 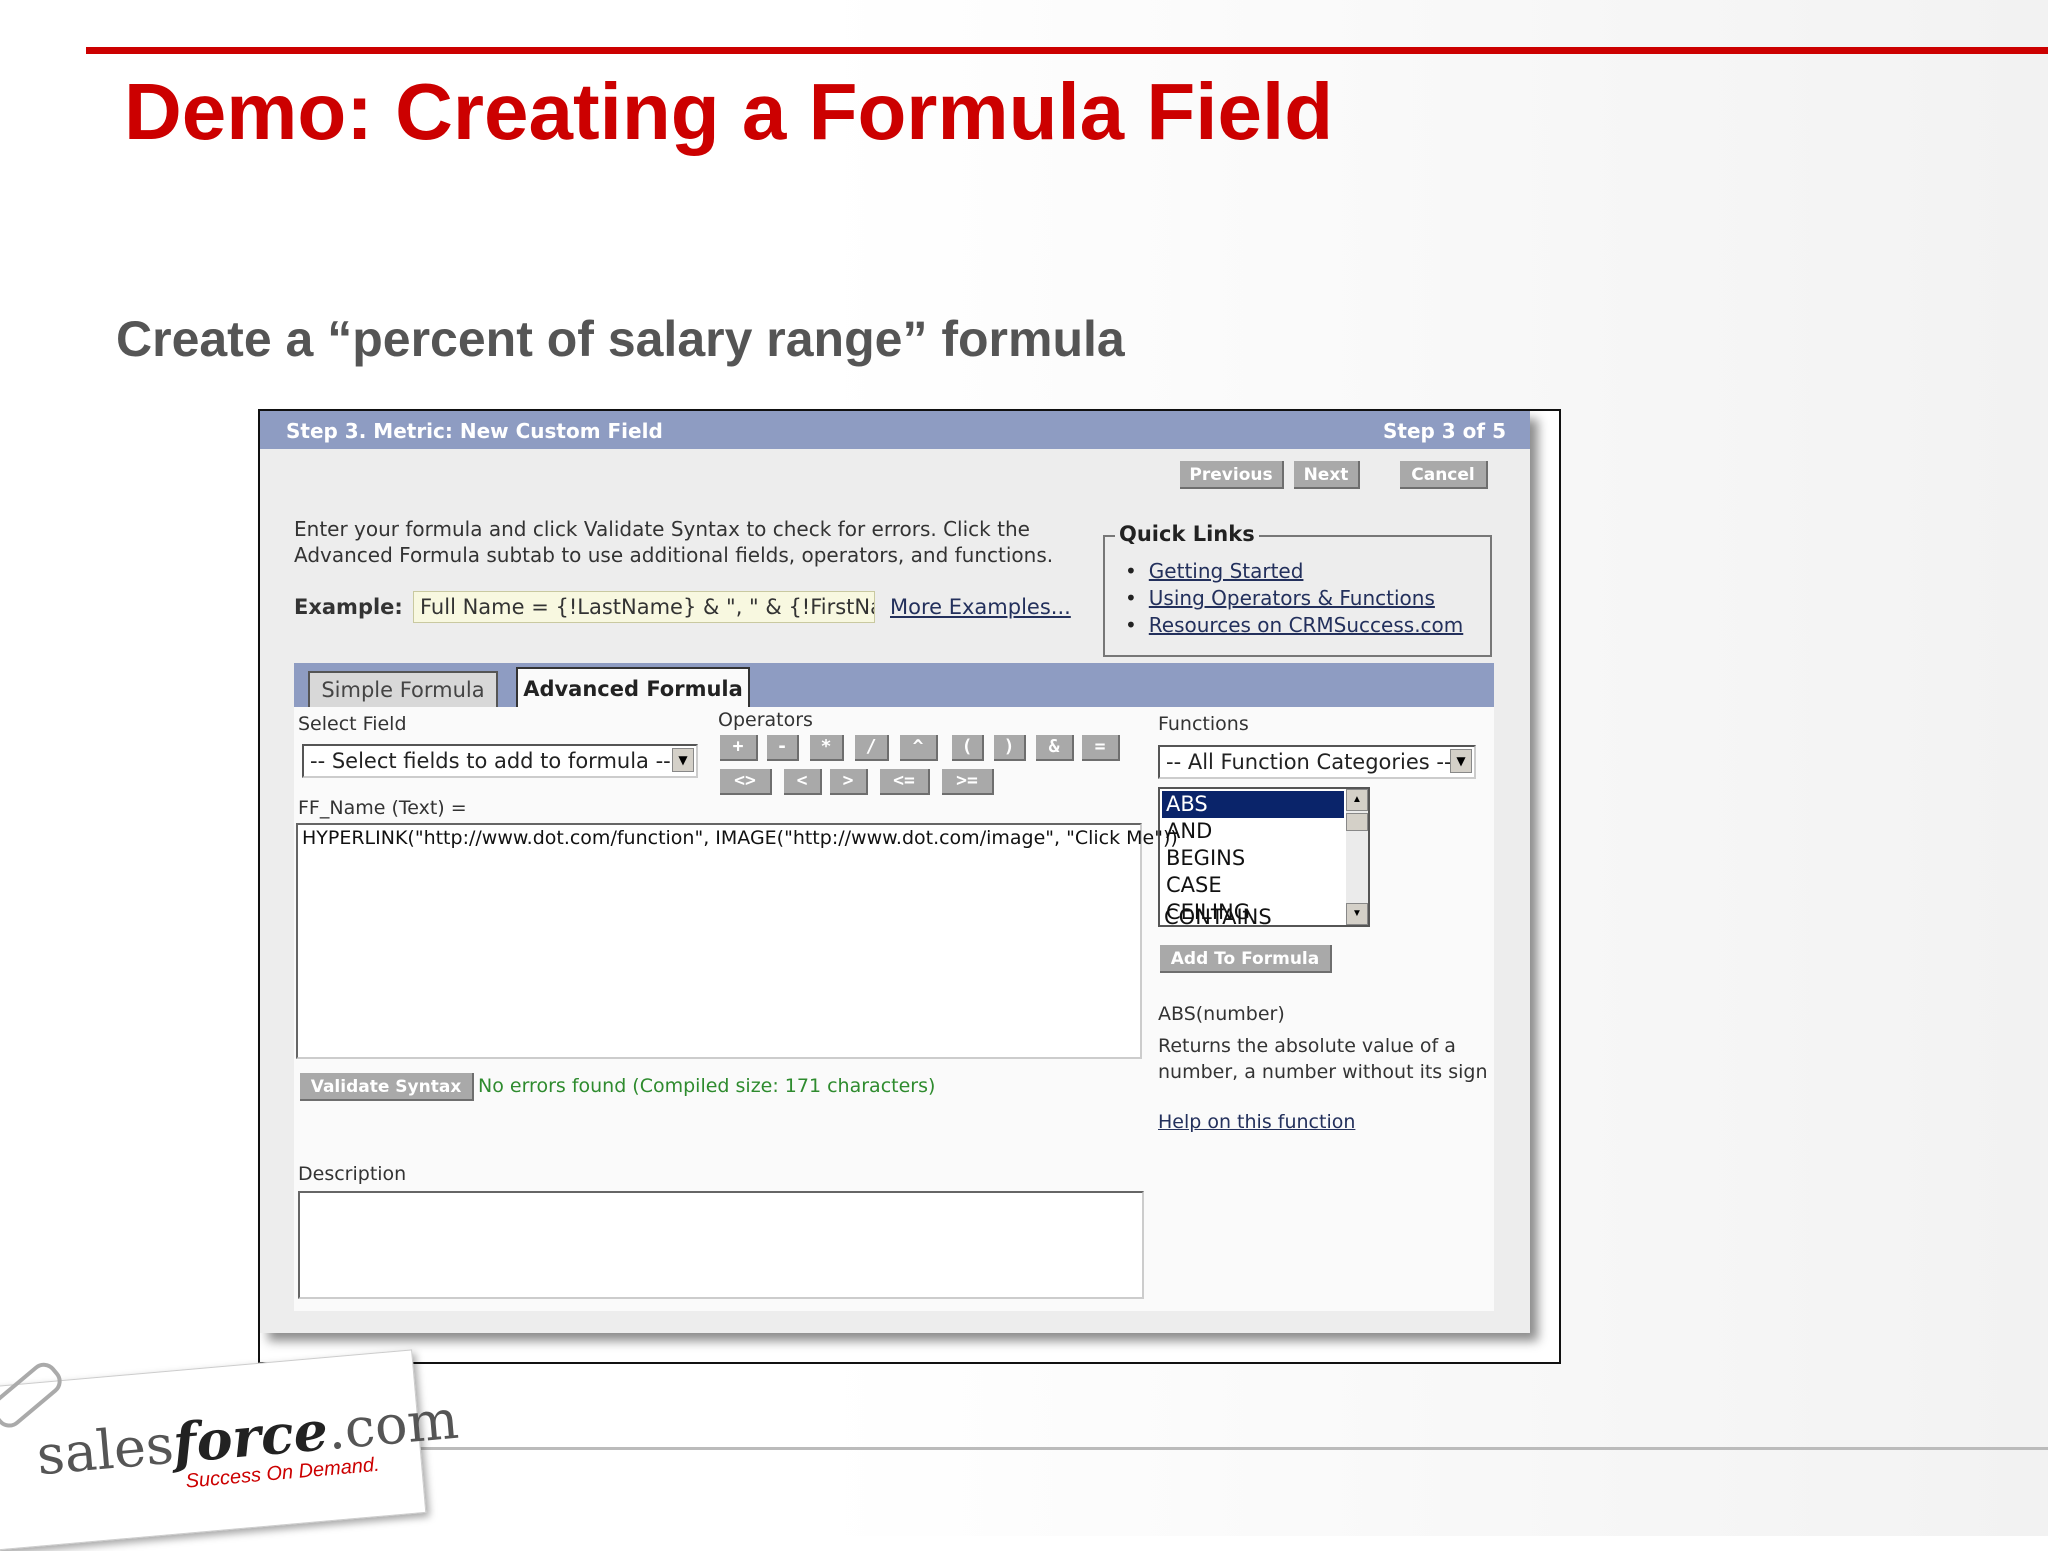 I want to click on scroll-up-icon: ▲, so click(x=1357, y=800).